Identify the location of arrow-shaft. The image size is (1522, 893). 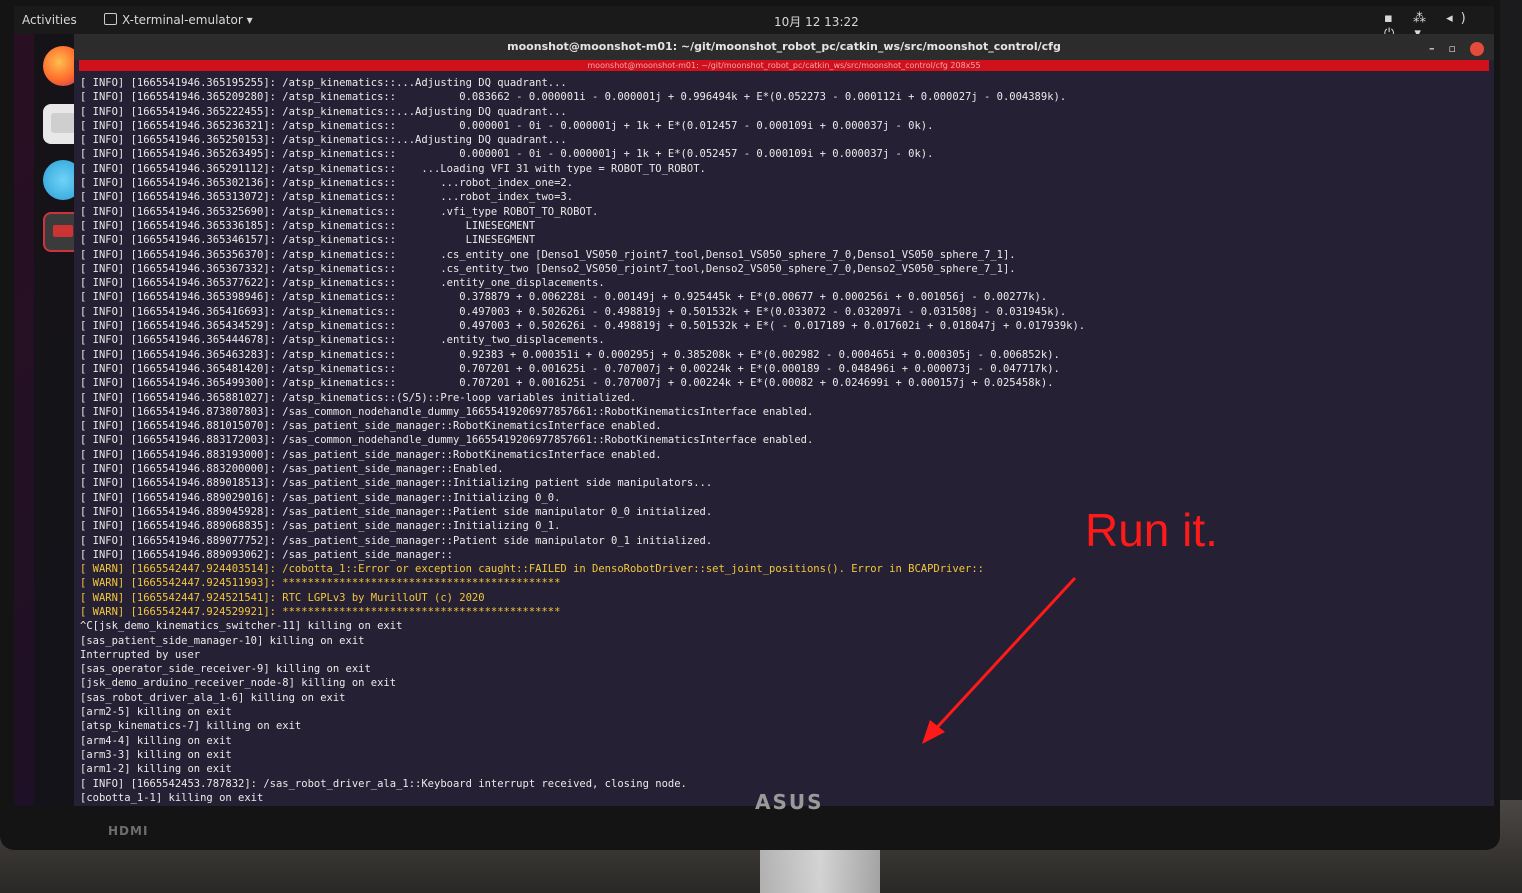
(1002, 656).